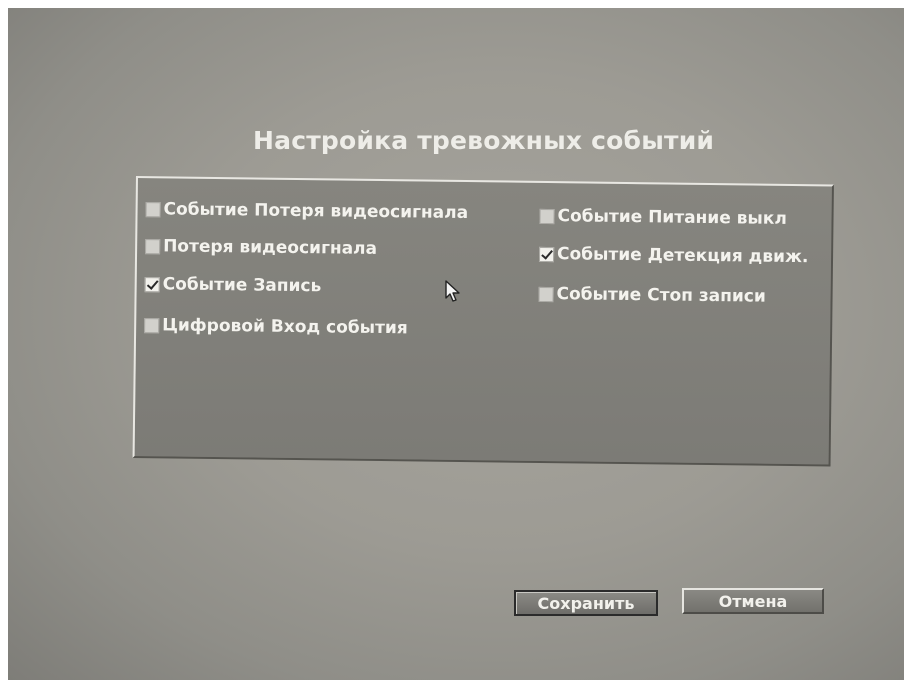 Image resolution: width=906 pixels, height=684 pixels. I want to click on digital-input-checkbox, so click(152, 325).